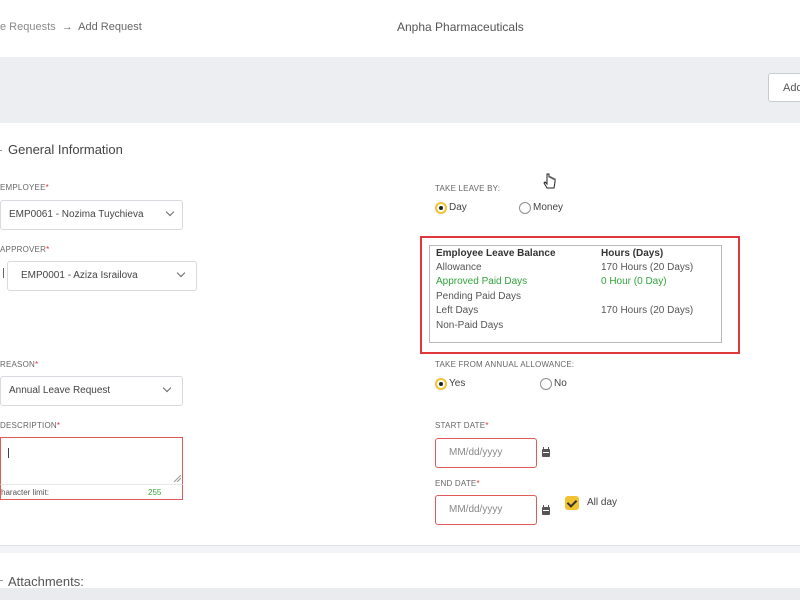 This screenshot has width=800, height=600. What do you see at coordinates (505, 364) in the screenshot?
I see `take-from-allowance-label: TAKE FROM ANNUAL ALLOWANCE:` at bounding box center [505, 364].